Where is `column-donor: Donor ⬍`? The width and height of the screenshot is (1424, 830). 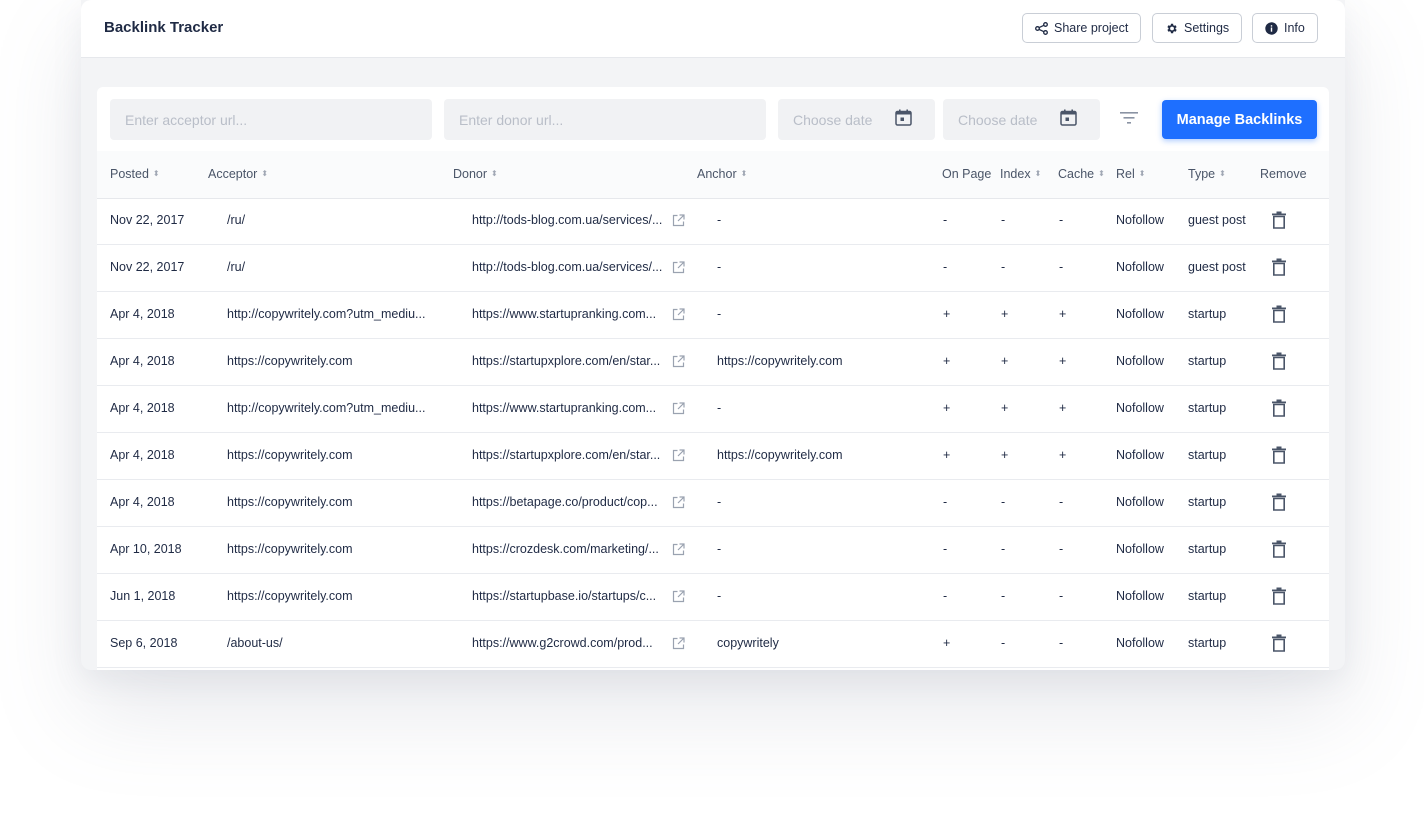
column-donor: Donor ⬍ is located at coordinates (475, 174).